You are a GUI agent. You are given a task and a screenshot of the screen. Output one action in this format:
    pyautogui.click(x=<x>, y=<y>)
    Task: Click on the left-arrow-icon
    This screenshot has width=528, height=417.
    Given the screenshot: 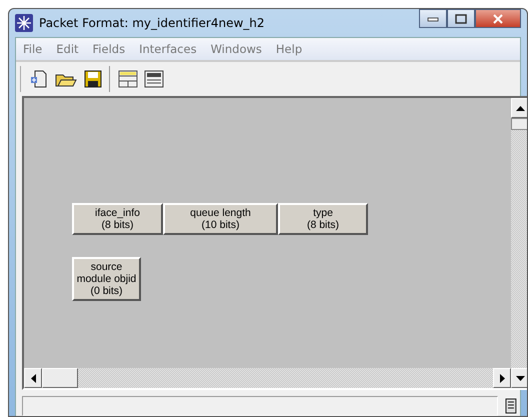 What is the action you would take?
    pyautogui.click(x=33, y=378)
    